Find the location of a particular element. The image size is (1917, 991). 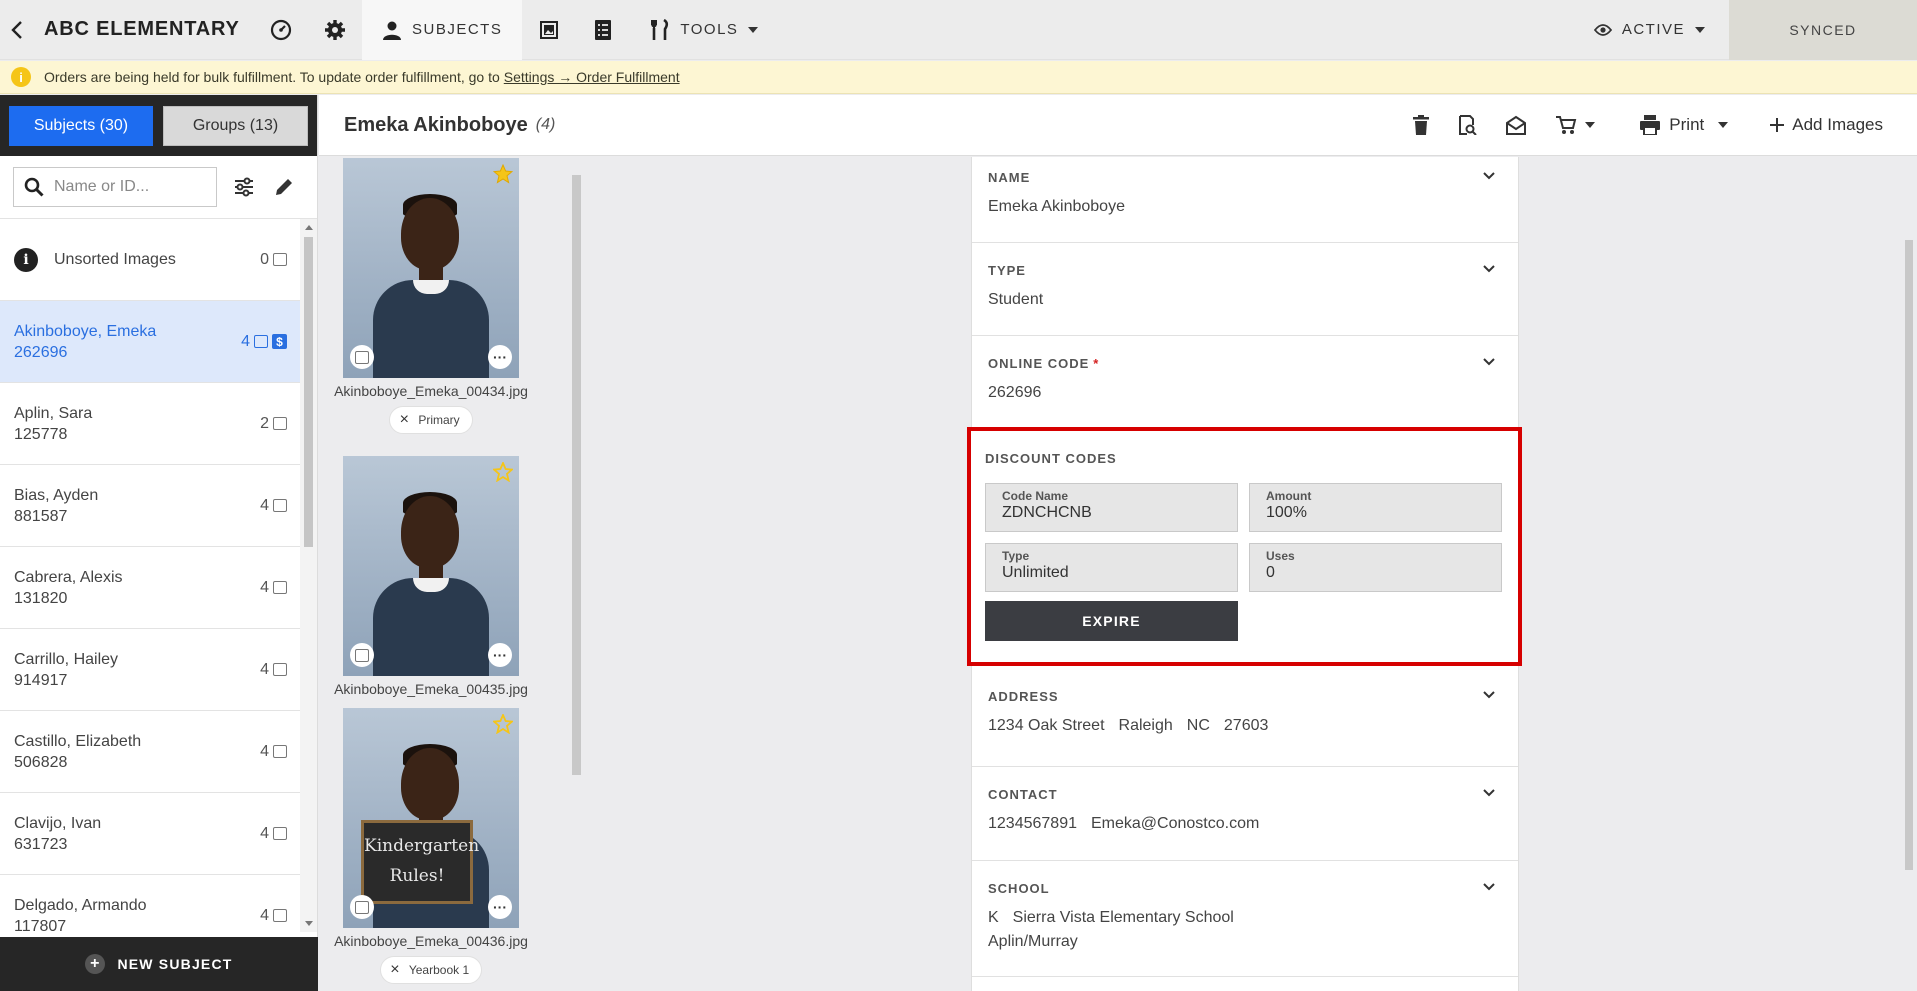

sign-line: Kindergarten is located at coordinates (422, 846).